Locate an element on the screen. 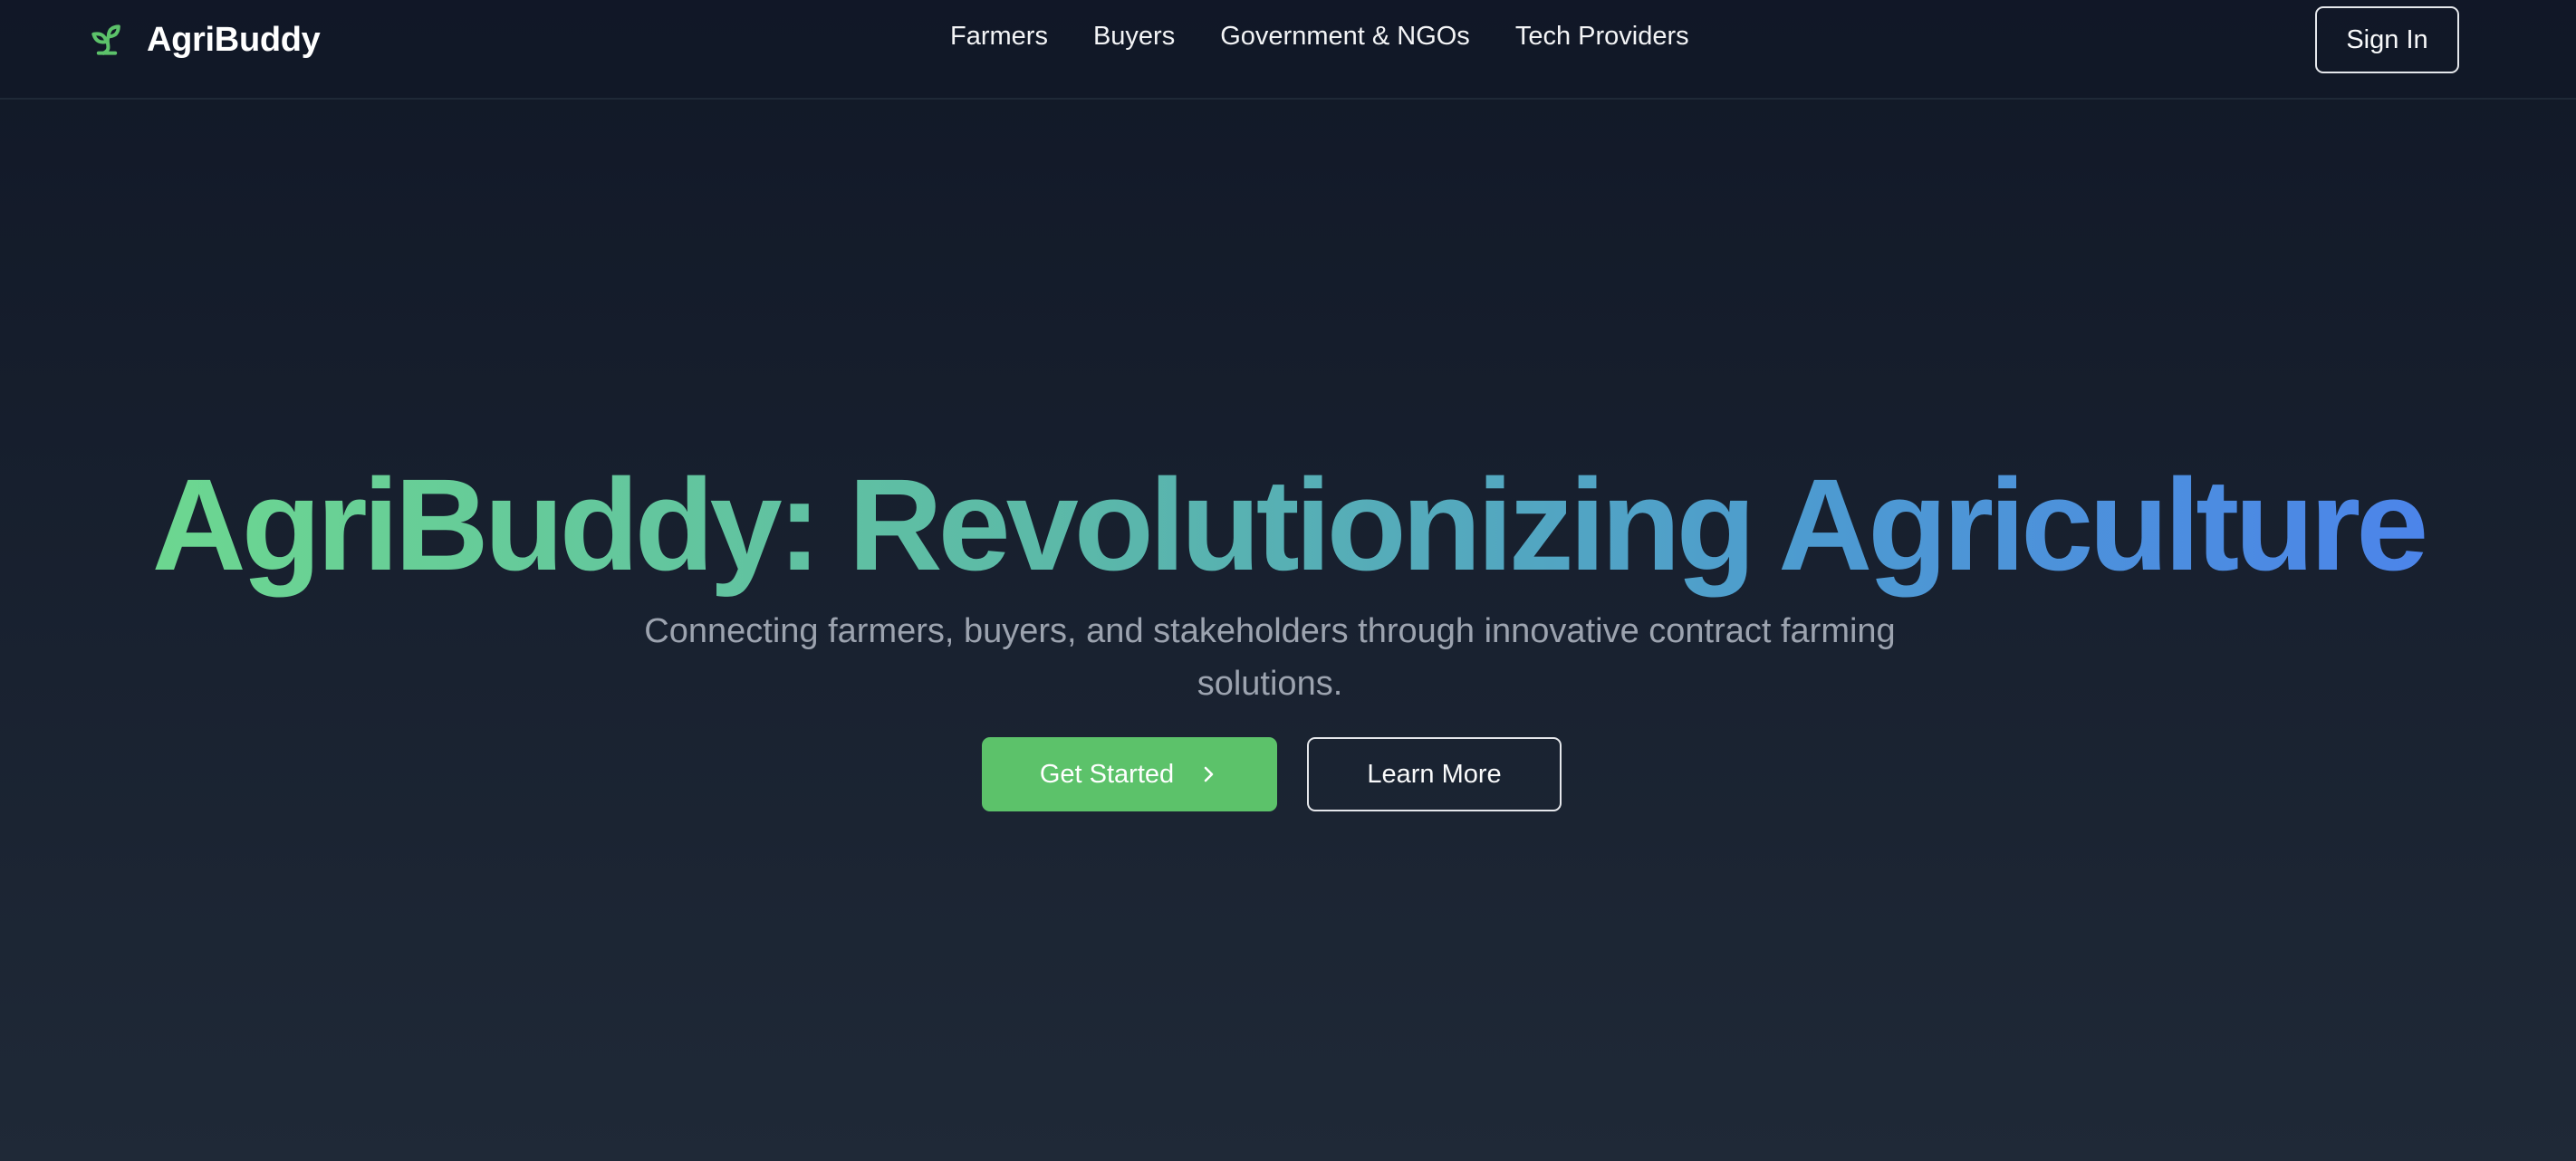  learn-more-button: Learn More is located at coordinates (1434, 774).